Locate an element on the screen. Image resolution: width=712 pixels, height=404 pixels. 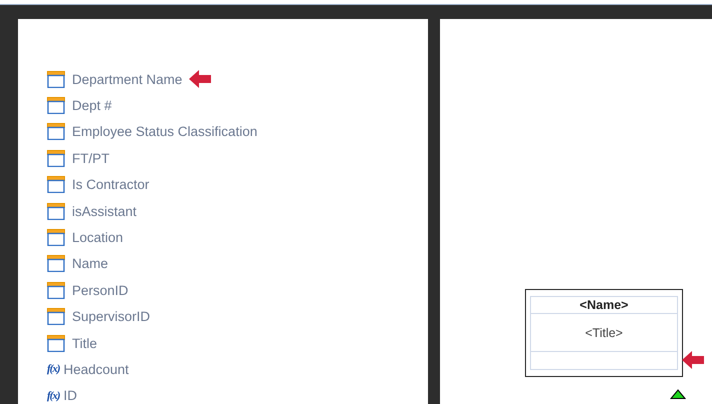
field-label: Employee Status Classification is located at coordinates (165, 132).